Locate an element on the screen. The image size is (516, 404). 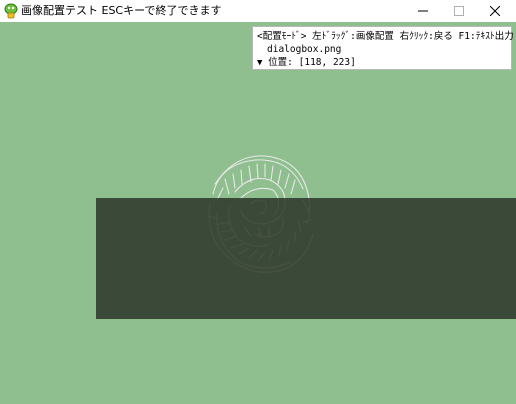
minimize-button is located at coordinates (423, 11).